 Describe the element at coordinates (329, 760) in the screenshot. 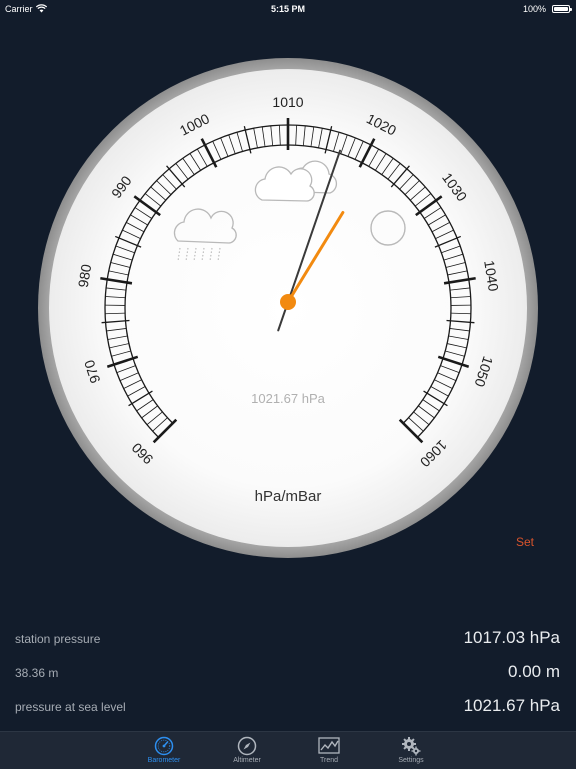

I see `tab-trend-label: Trend` at that location.